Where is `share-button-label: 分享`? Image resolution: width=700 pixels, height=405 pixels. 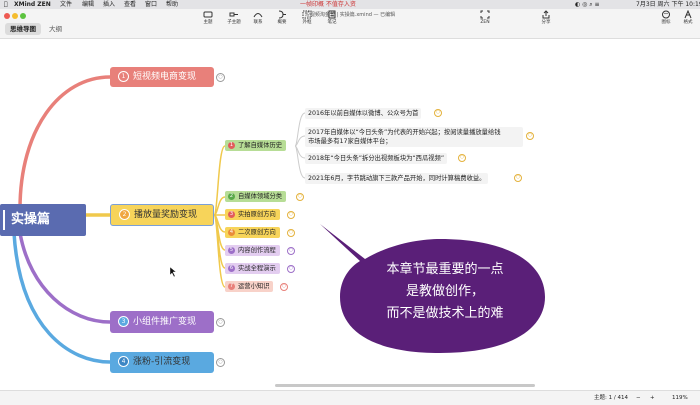 share-button-label: 分享 is located at coordinates (546, 22).